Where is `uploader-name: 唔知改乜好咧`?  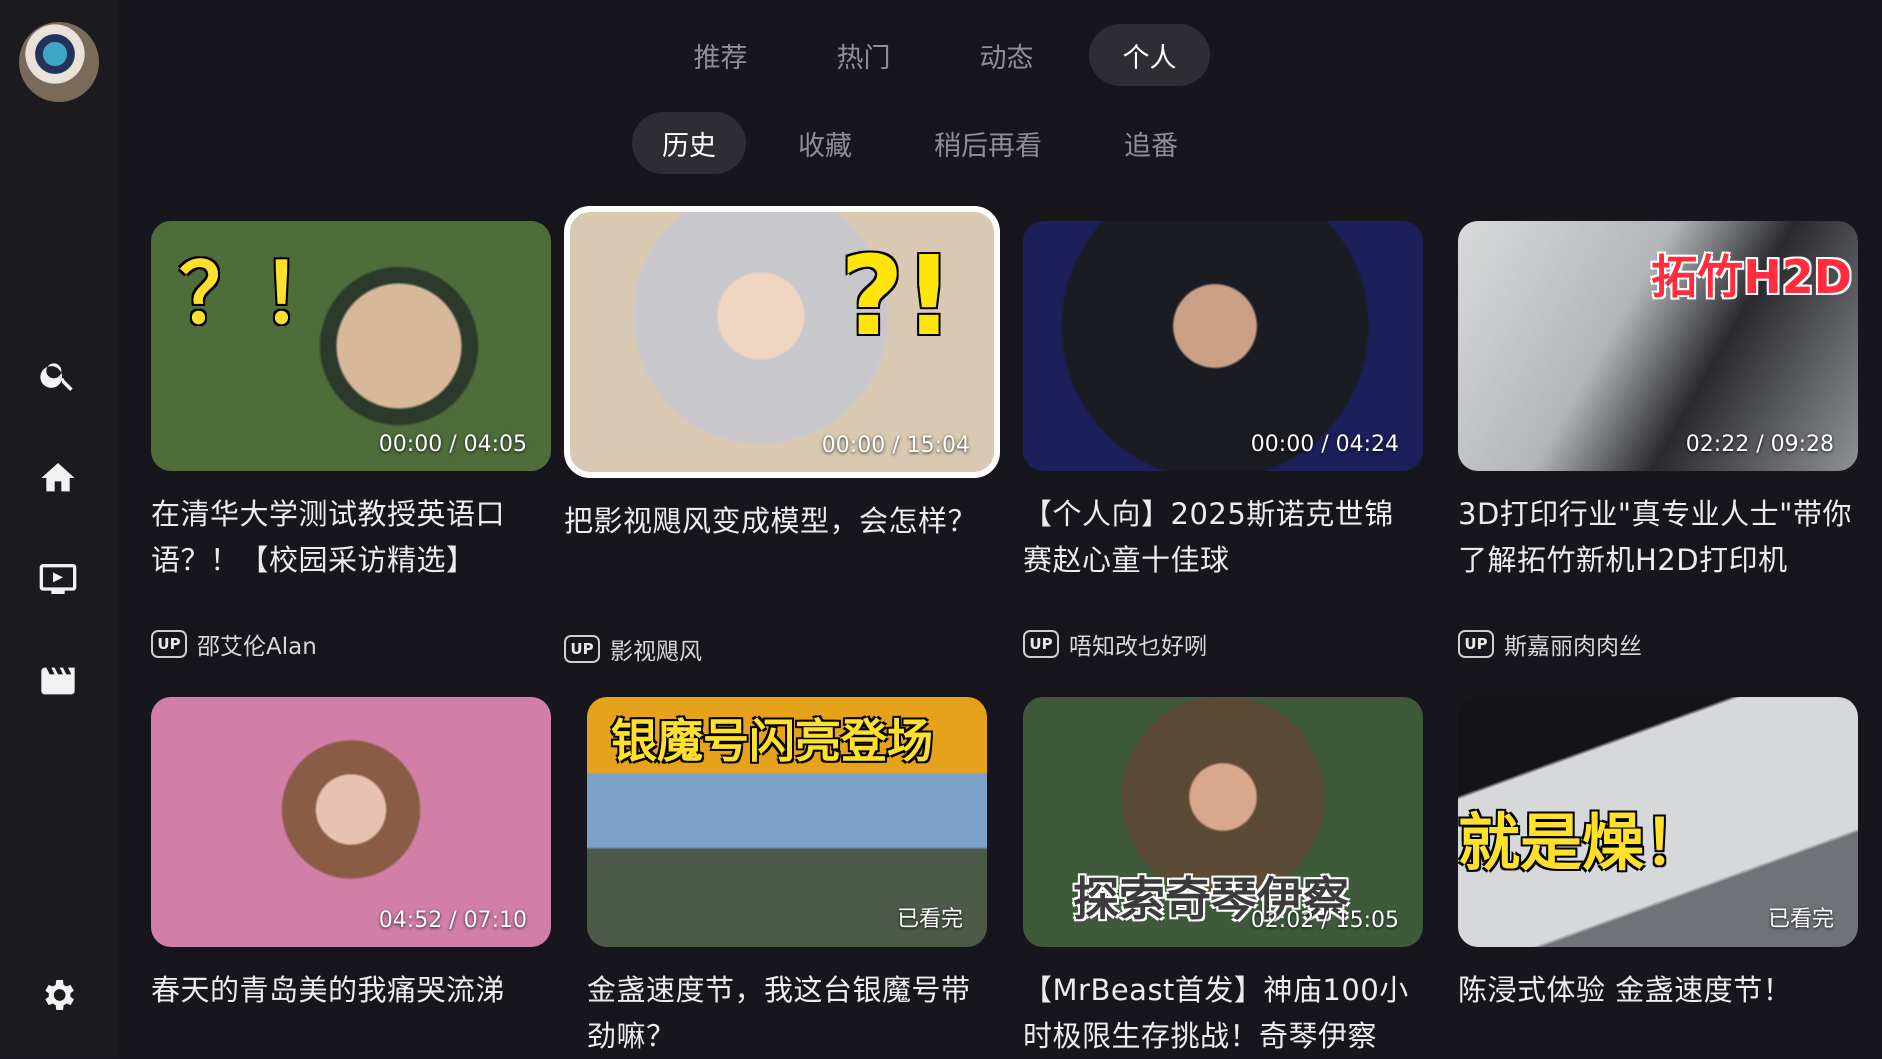 uploader-name: 唔知改乜好咧 is located at coordinates (1138, 644).